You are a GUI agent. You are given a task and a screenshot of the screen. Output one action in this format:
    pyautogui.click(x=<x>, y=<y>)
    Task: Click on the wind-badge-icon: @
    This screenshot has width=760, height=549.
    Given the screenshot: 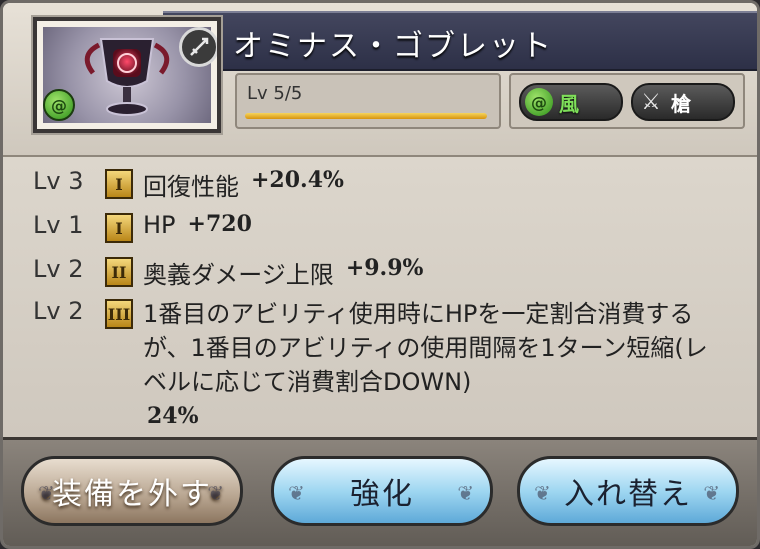 What is the action you would take?
    pyautogui.click(x=59, y=105)
    